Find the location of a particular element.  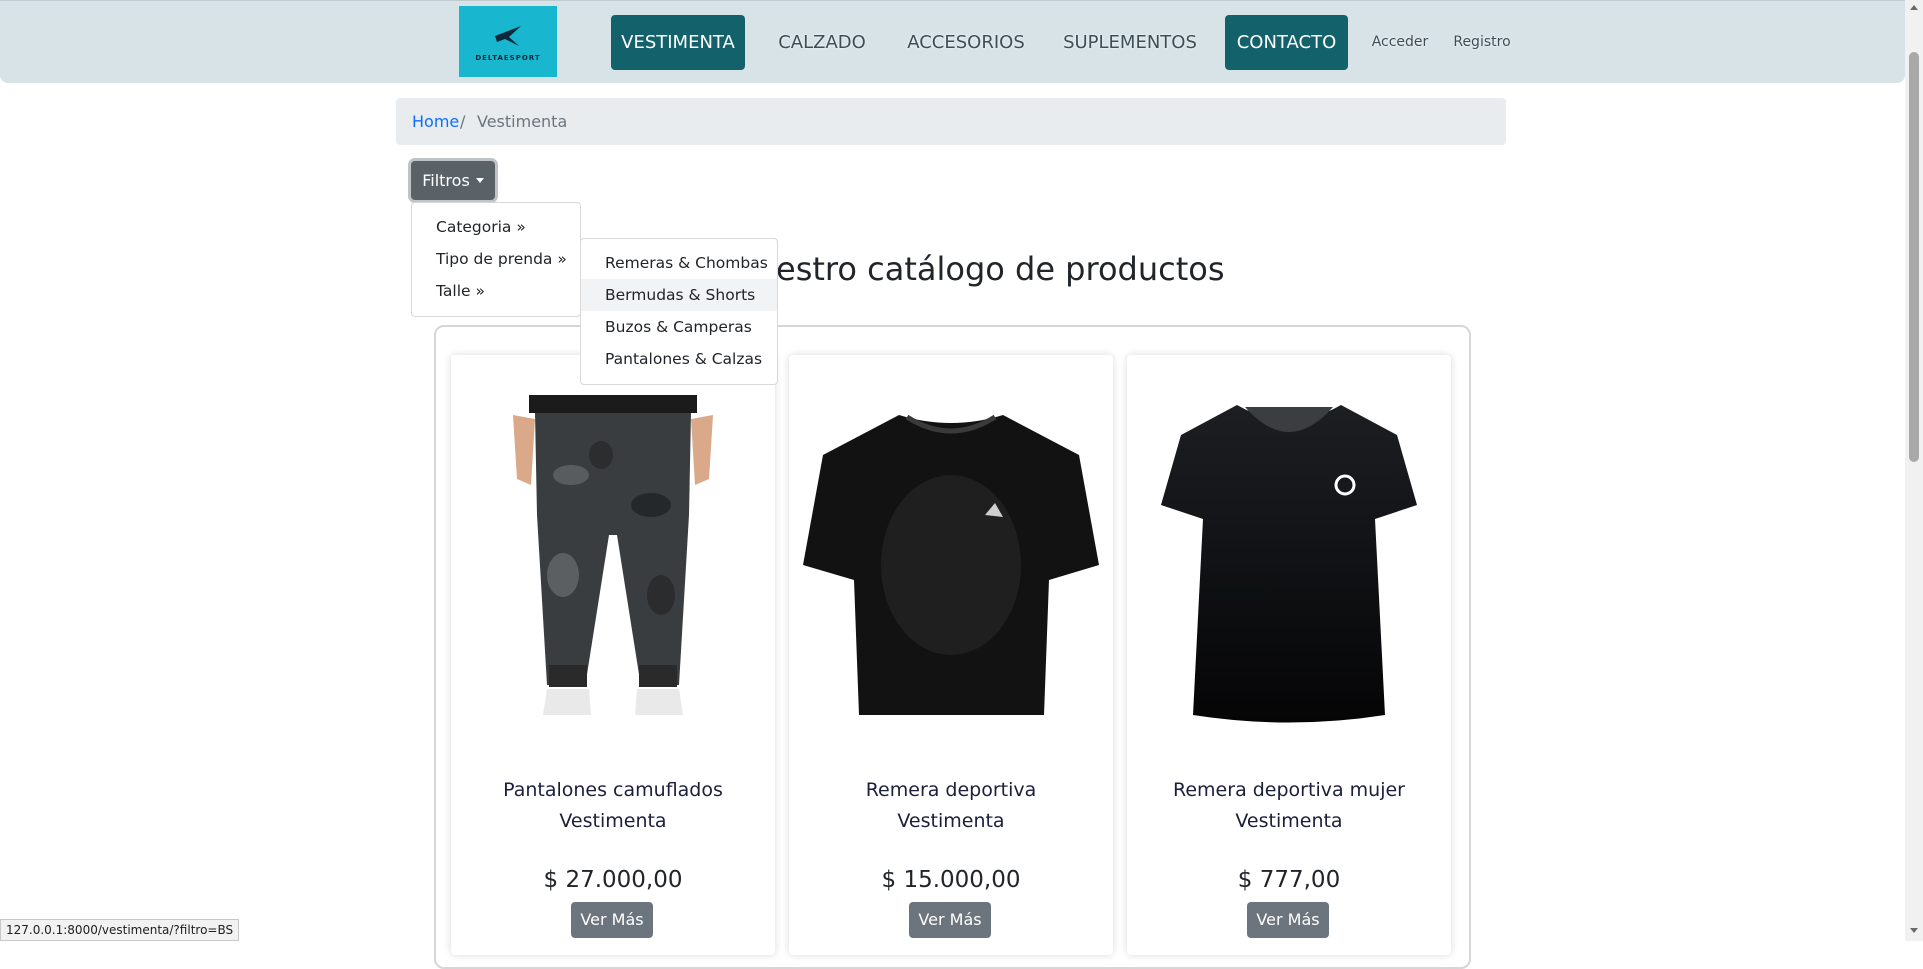

scroll-down-icon is located at coordinates (1914, 930).